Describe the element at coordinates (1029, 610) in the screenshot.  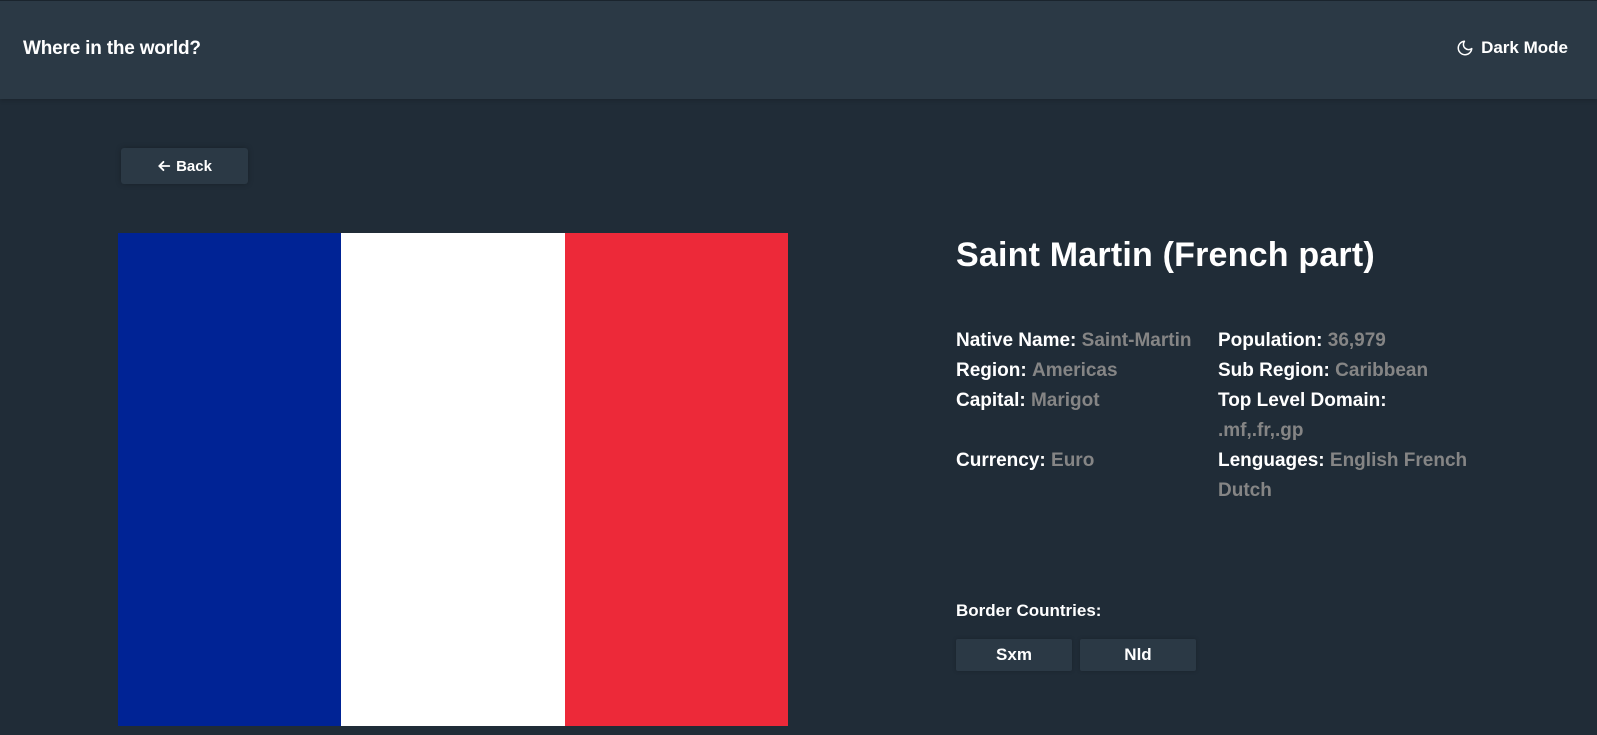
I see `border-countries-label: Border Countries:` at that location.